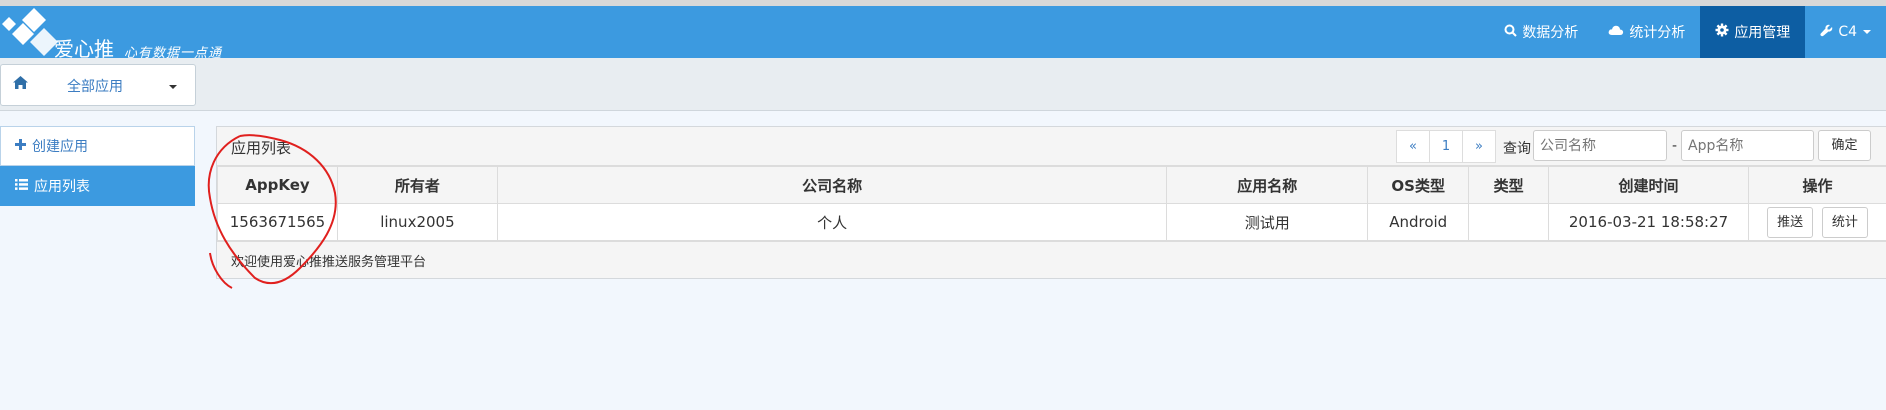 The height and width of the screenshot is (410, 1886). I want to click on cell-app-name-link: 测试用, so click(1267, 222).